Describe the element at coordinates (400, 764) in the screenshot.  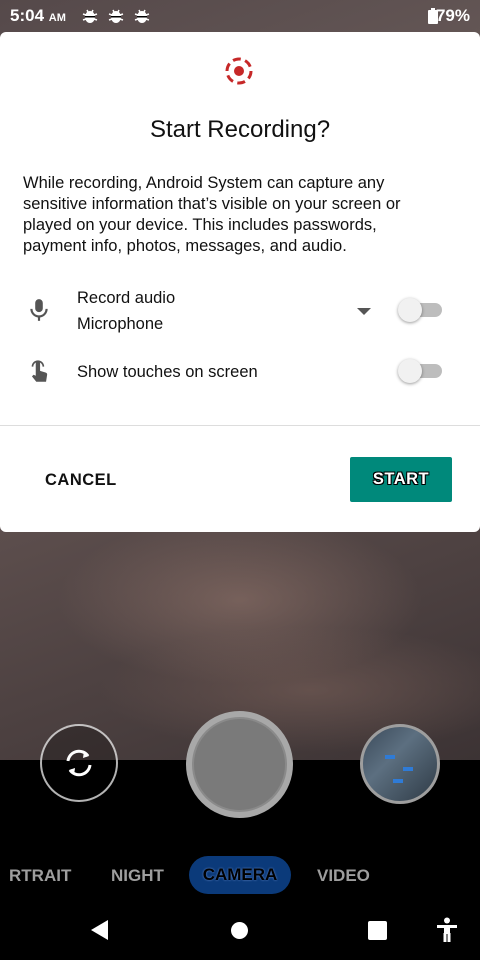
I see `gallery-thumbnail` at that location.